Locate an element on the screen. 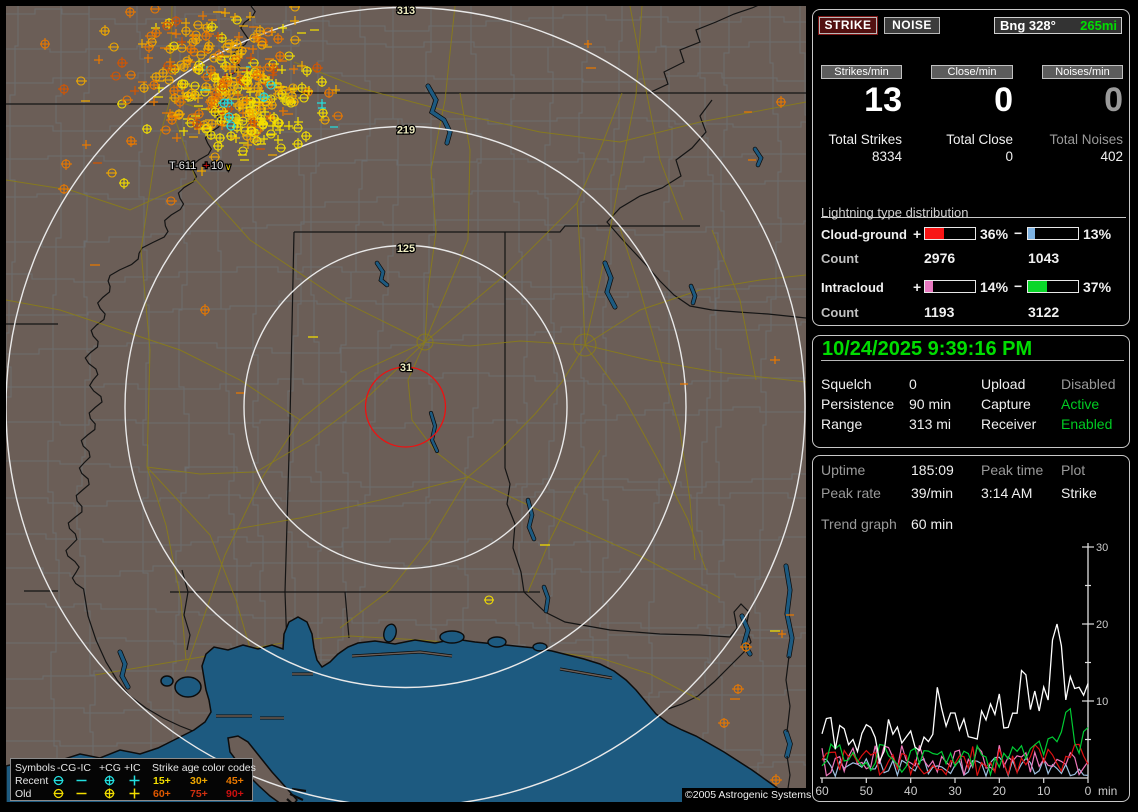 Image resolution: width=1138 pixels, height=812 pixels. svg-text: 0 is located at coordinates (1088, 791).